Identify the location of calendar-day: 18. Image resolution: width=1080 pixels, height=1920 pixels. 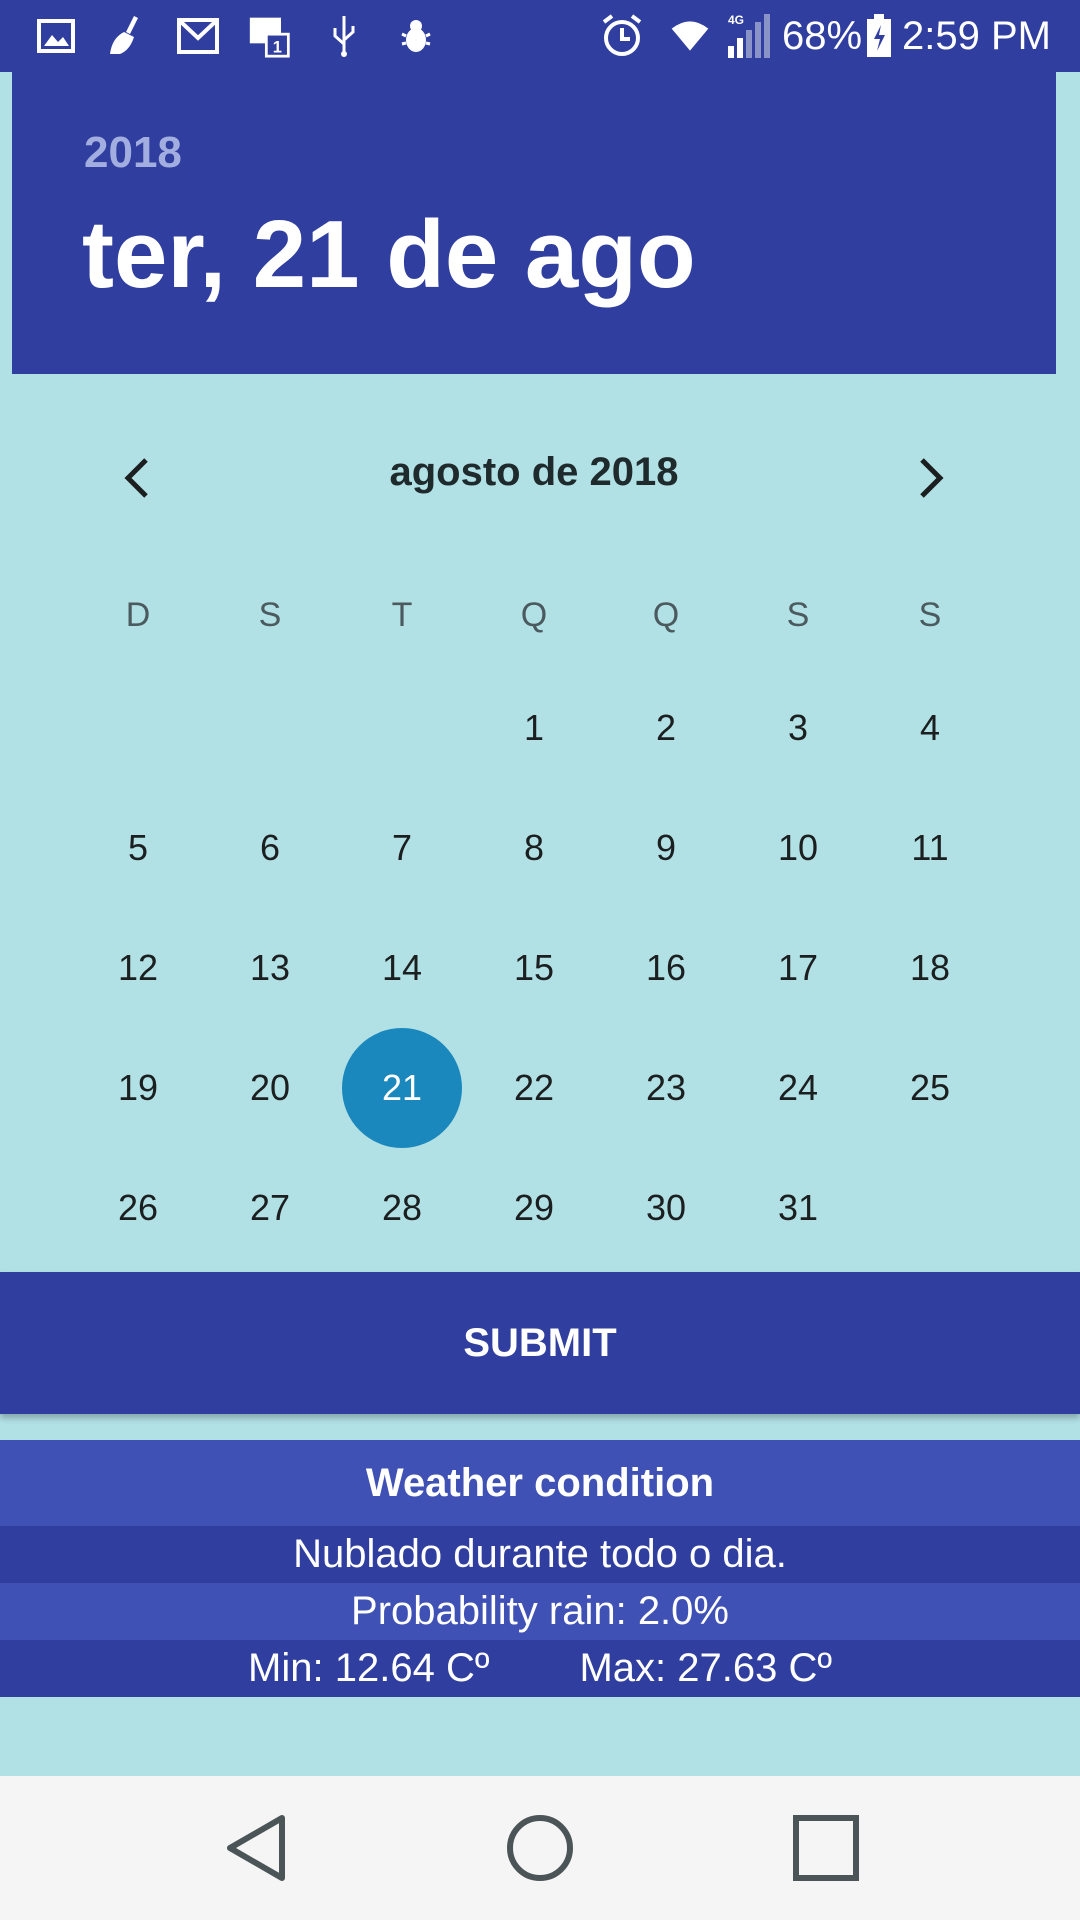
(930, 968).